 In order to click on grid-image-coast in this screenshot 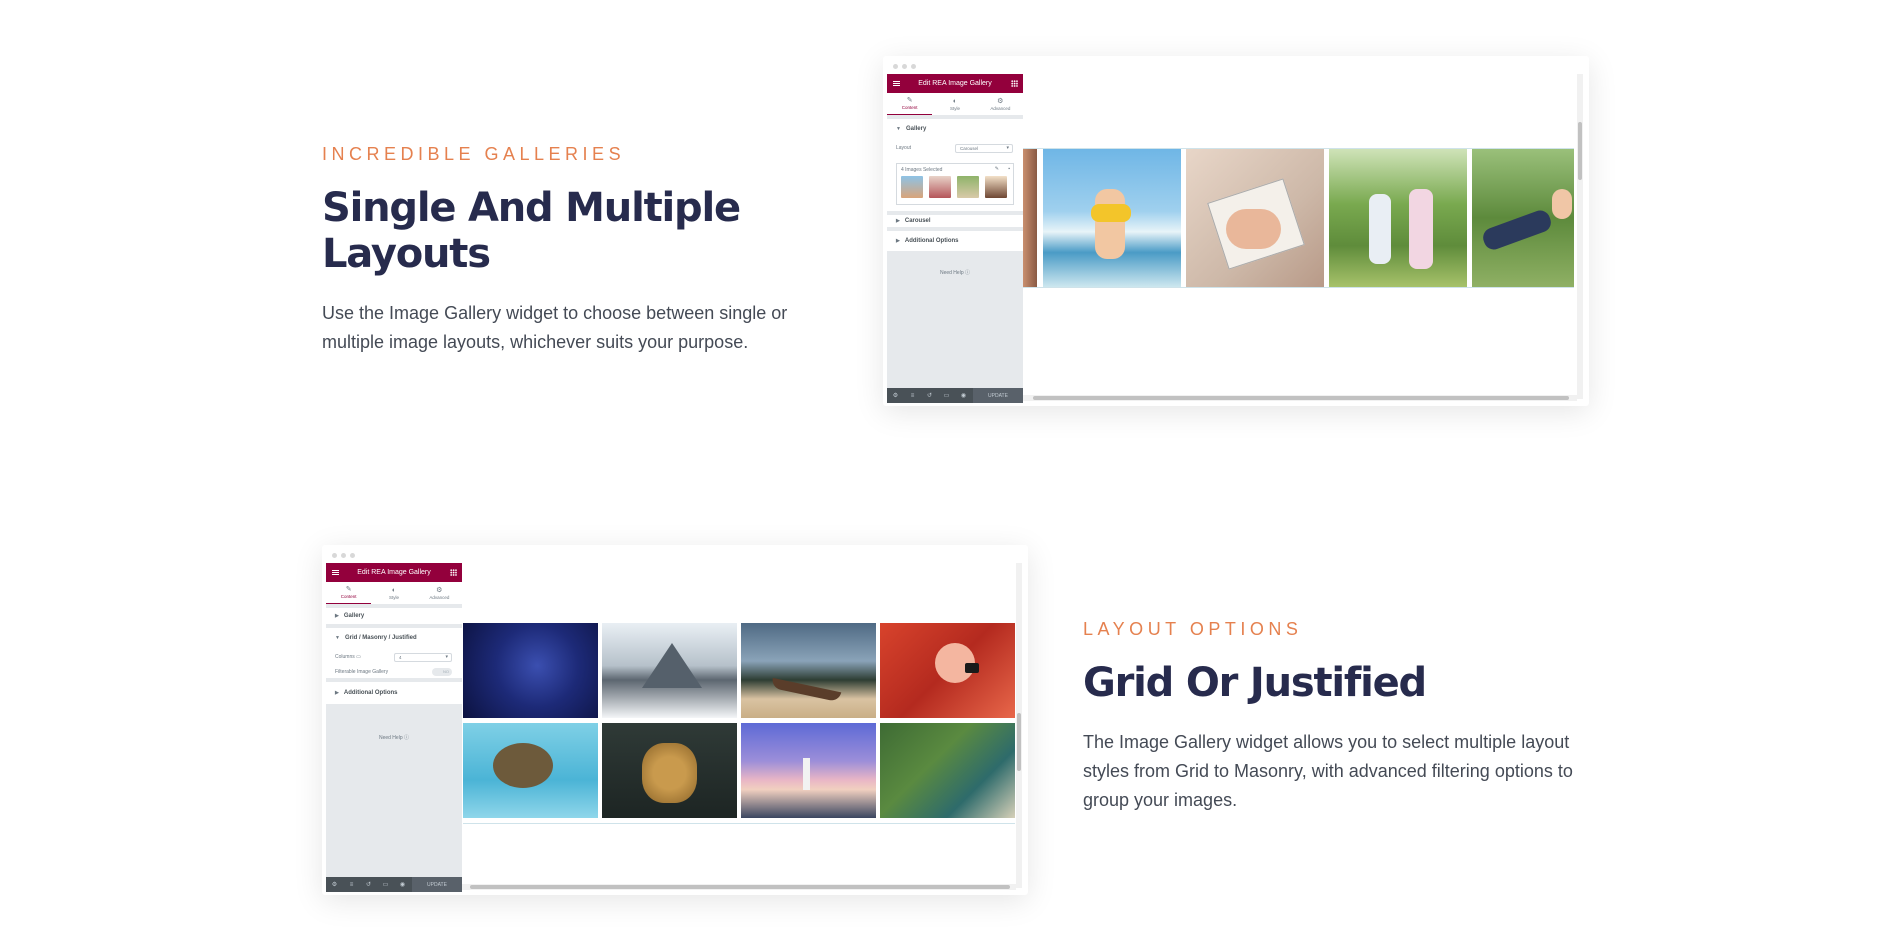, I will do `click(947, 770)`.